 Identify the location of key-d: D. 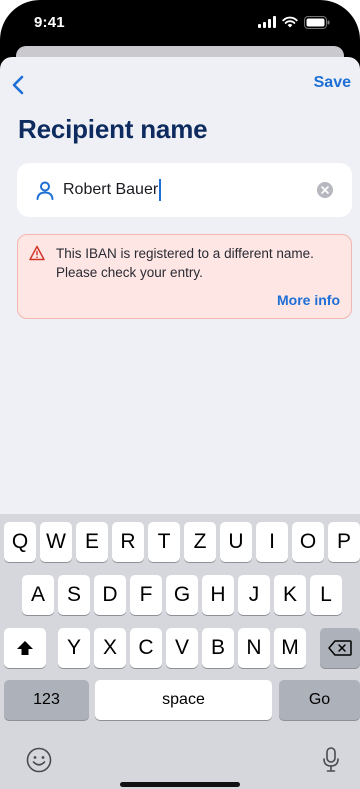
(110, 595).